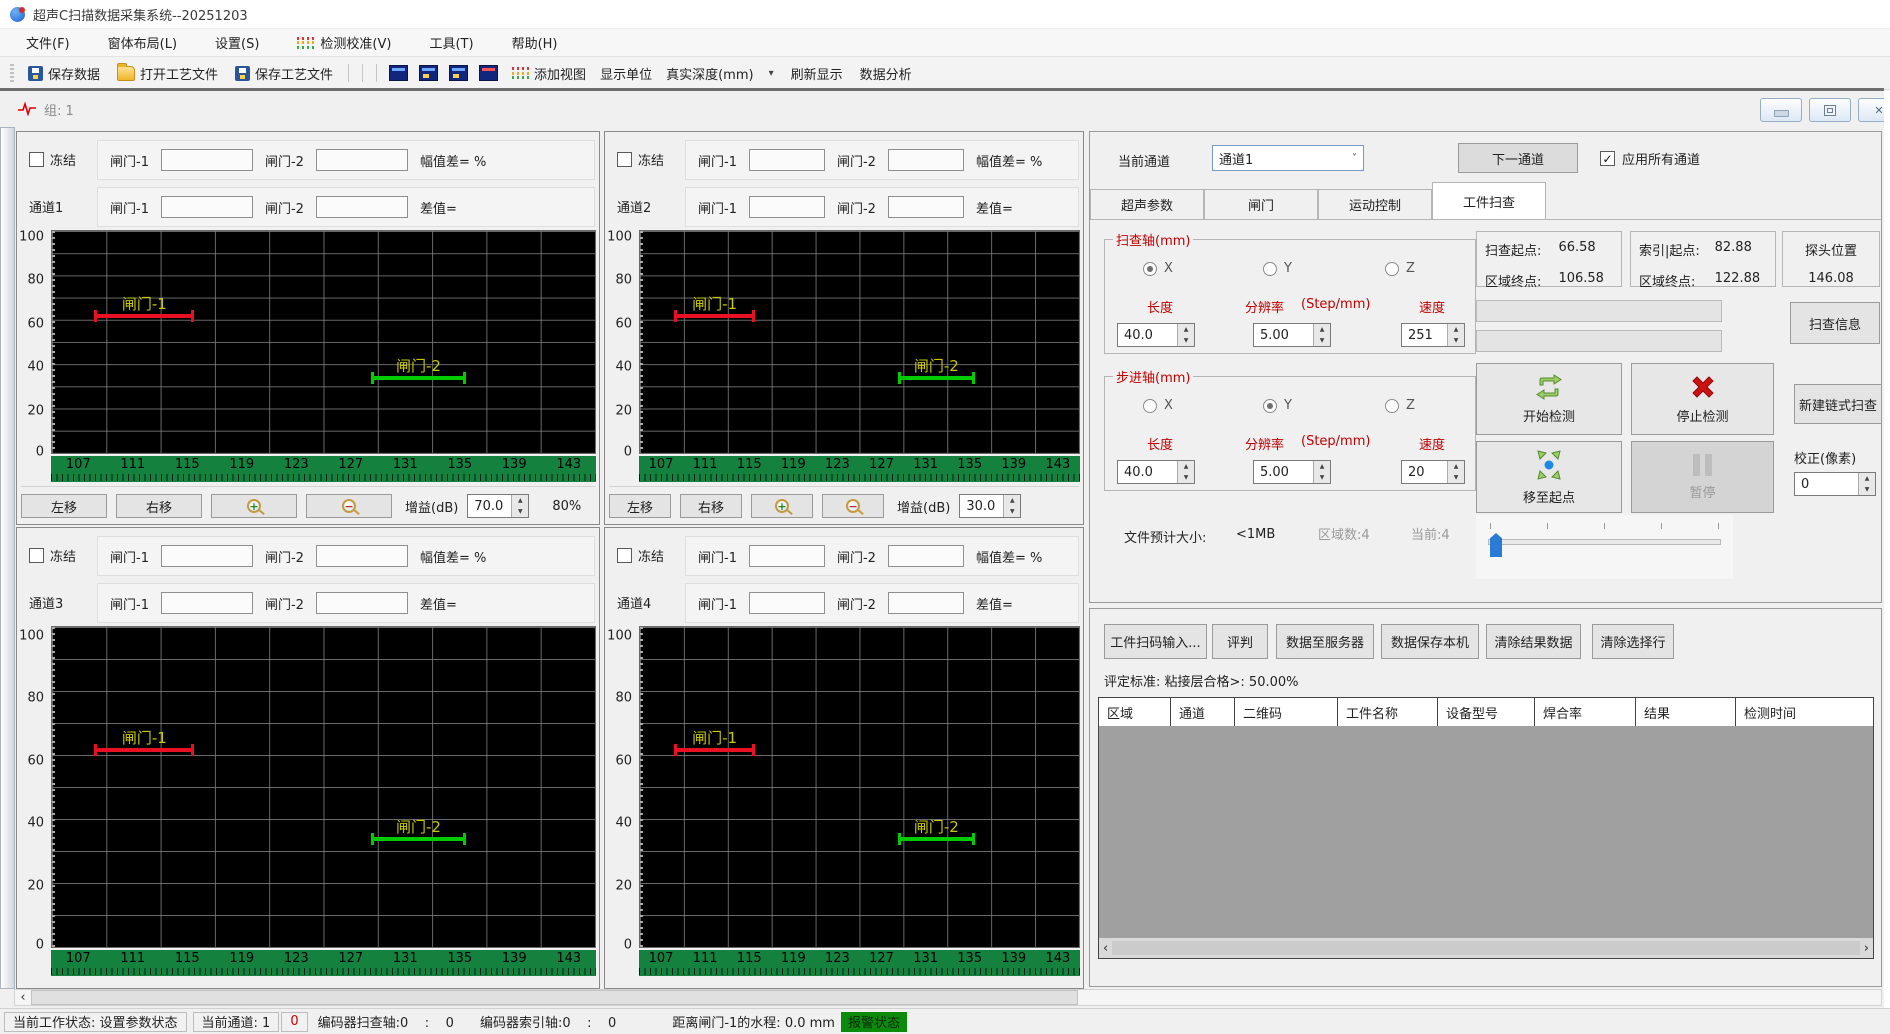 The width and height of the screenshot is (1890, 1034). What do you see at coordinates (167, 73) in the screenshot?
I see `open-process-file-button: 打开工艺文件` at bounding box center [167, 73].